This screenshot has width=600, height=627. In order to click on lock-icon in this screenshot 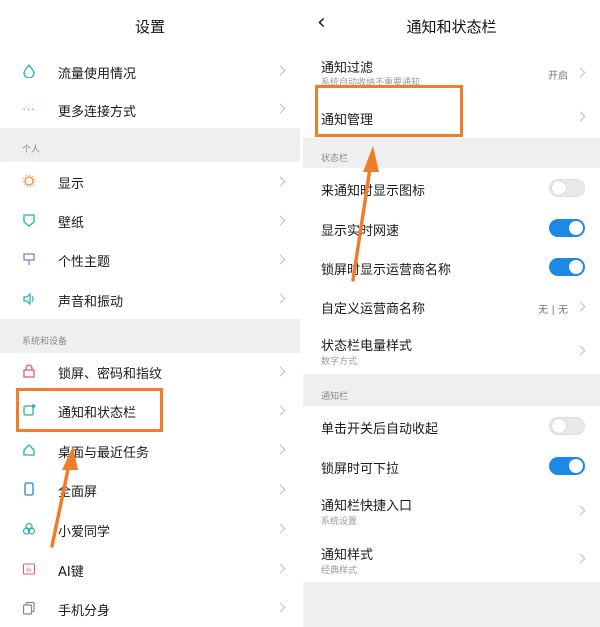, I will do `click(29, 371)`.